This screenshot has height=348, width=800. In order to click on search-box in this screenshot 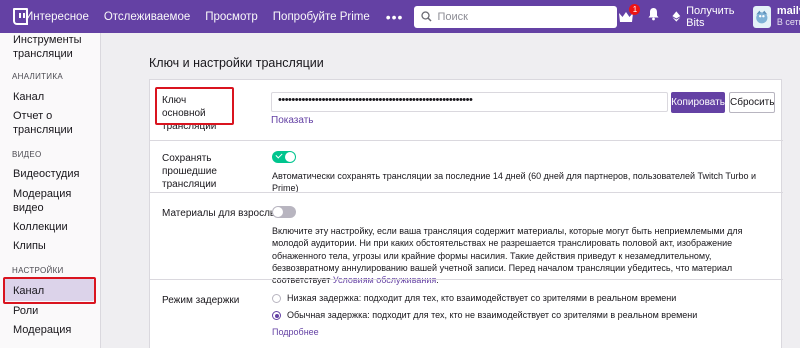, I will do `click(516, 16)`.